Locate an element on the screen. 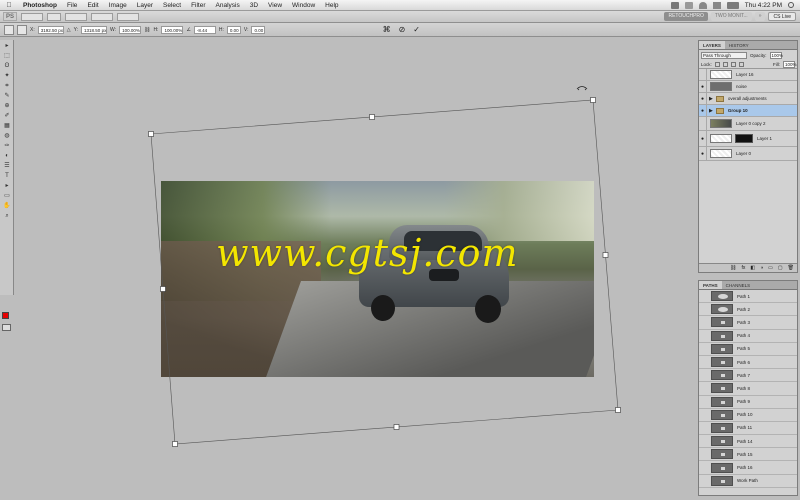 The width and height of the screenshot is (800, 500). transform-handle-left is located at coordinates (163, 289).